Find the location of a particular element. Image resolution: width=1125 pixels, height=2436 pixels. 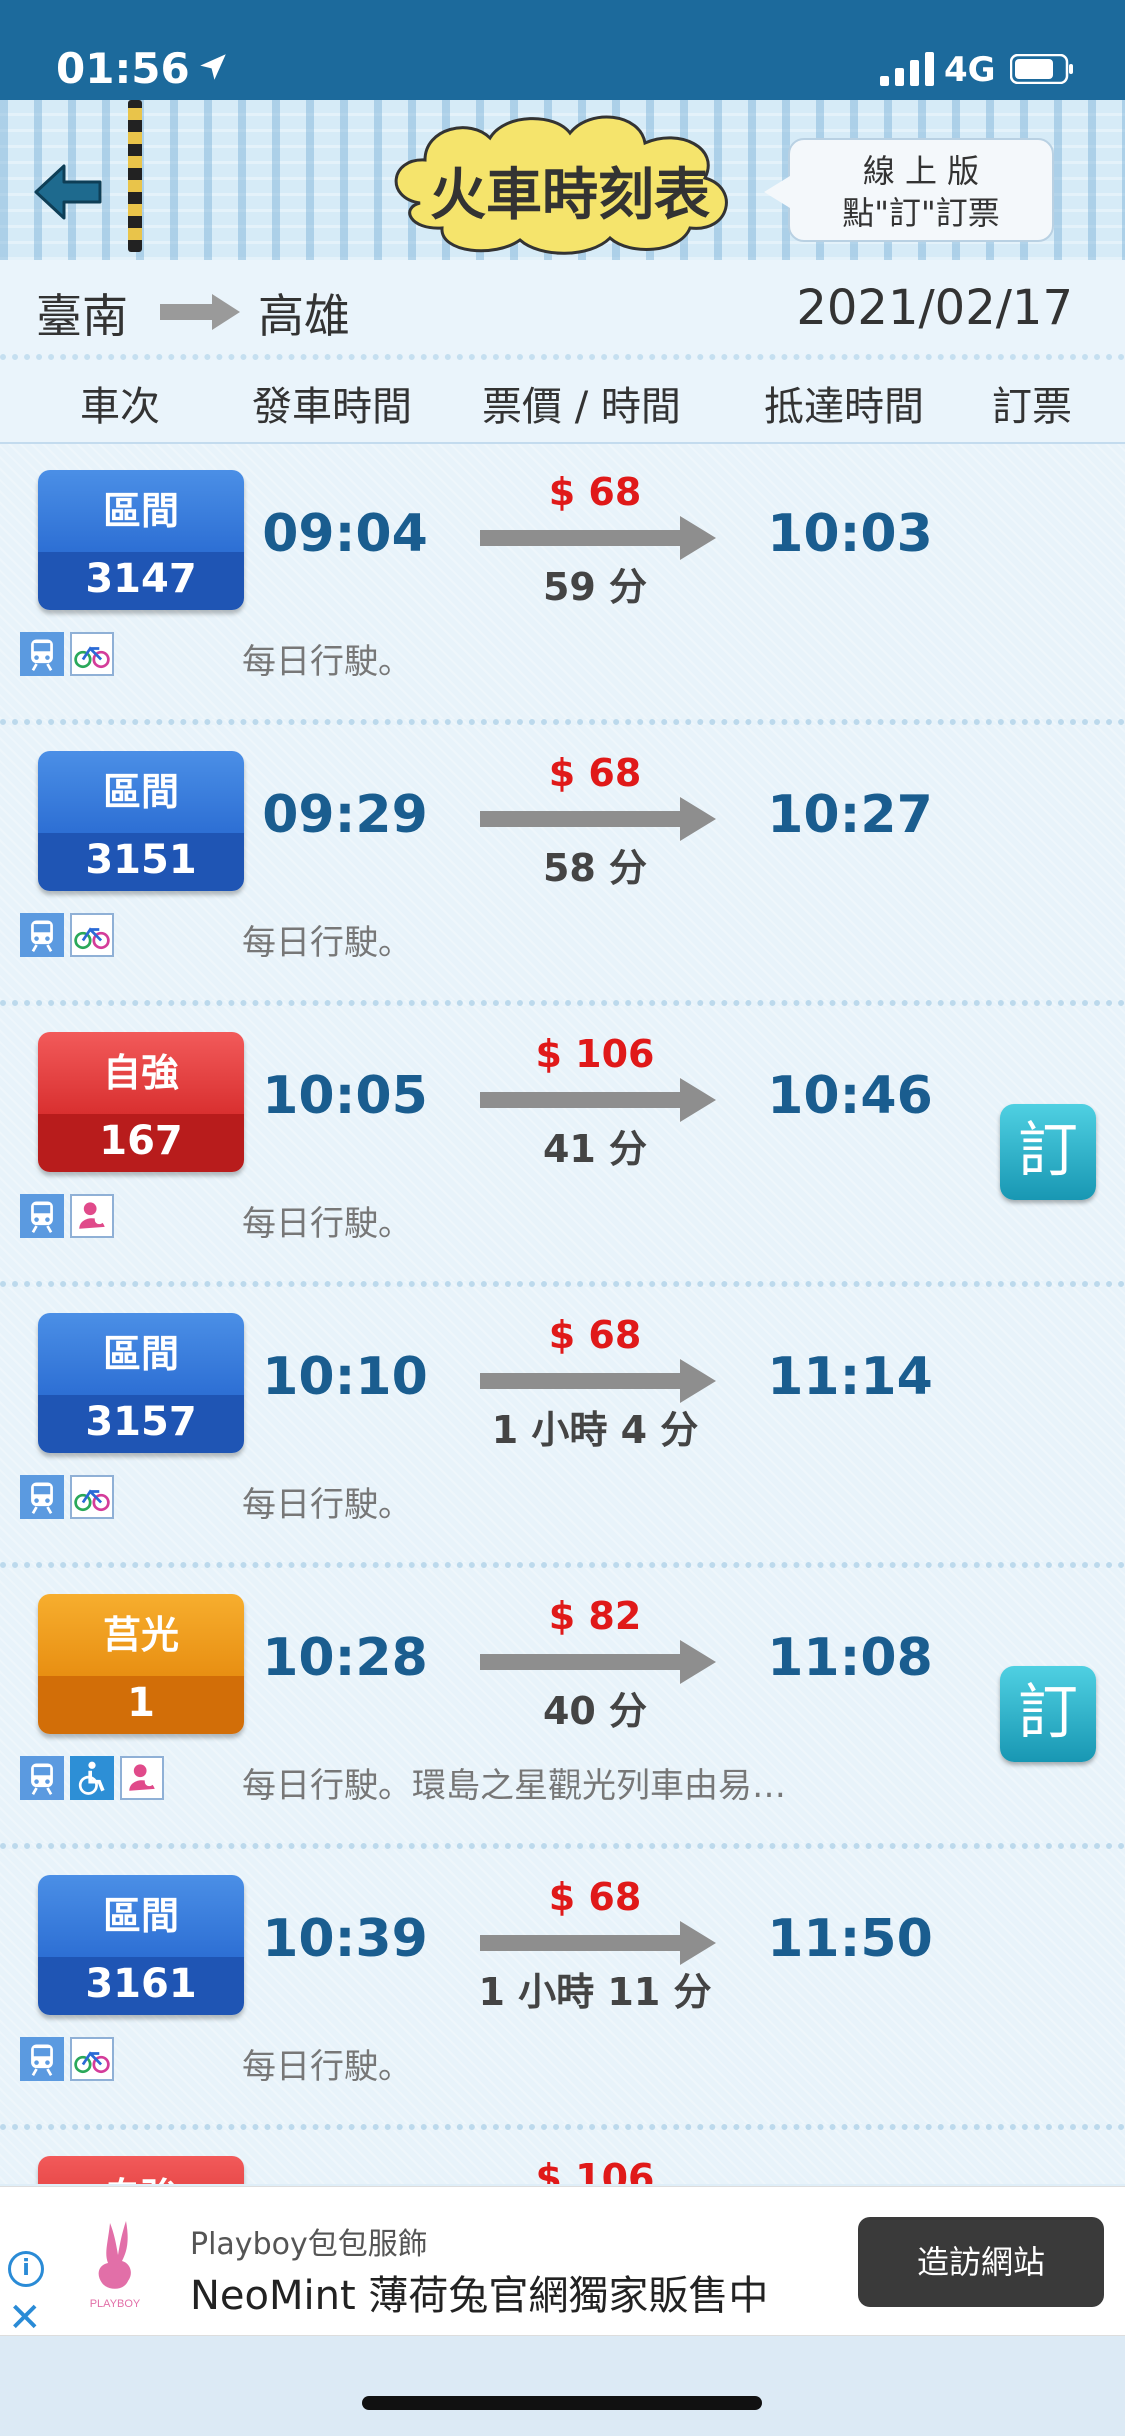

arrival-time: 11:08 is located at coordinates (850, 1658).